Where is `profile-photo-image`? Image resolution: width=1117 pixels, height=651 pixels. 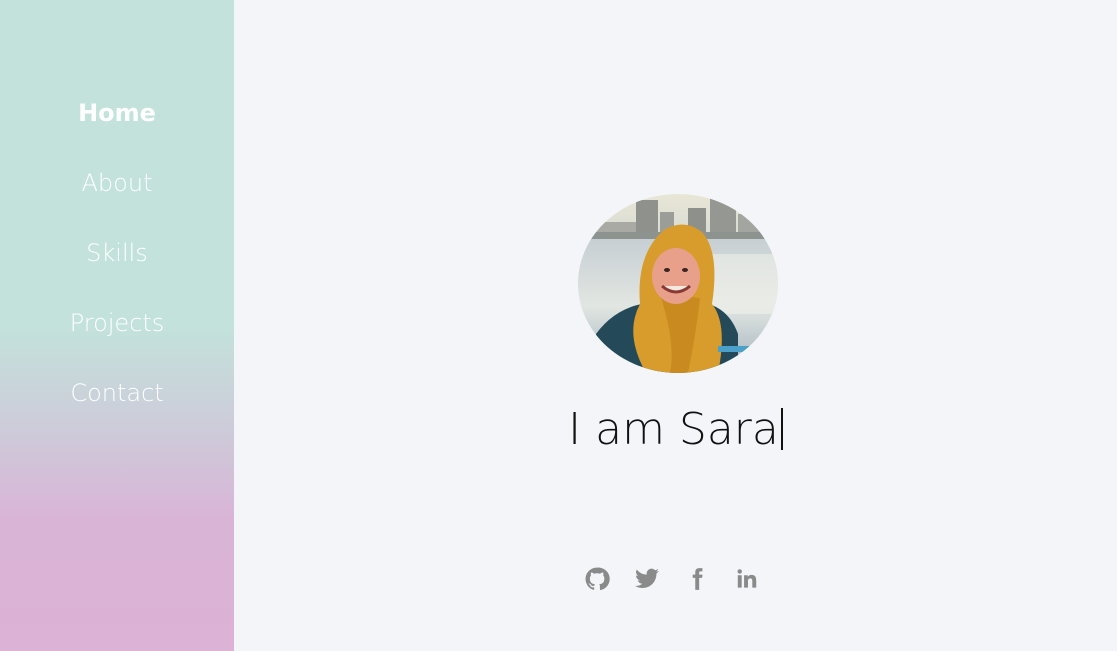
profile-photo-image is located at coordinates (678, 283).